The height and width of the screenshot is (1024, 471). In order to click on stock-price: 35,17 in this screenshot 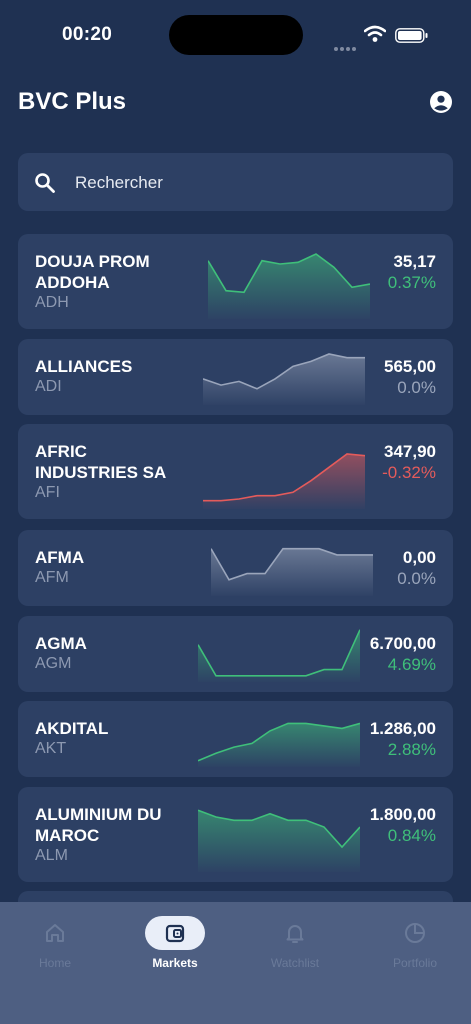, I will do `click(414, 261)`.